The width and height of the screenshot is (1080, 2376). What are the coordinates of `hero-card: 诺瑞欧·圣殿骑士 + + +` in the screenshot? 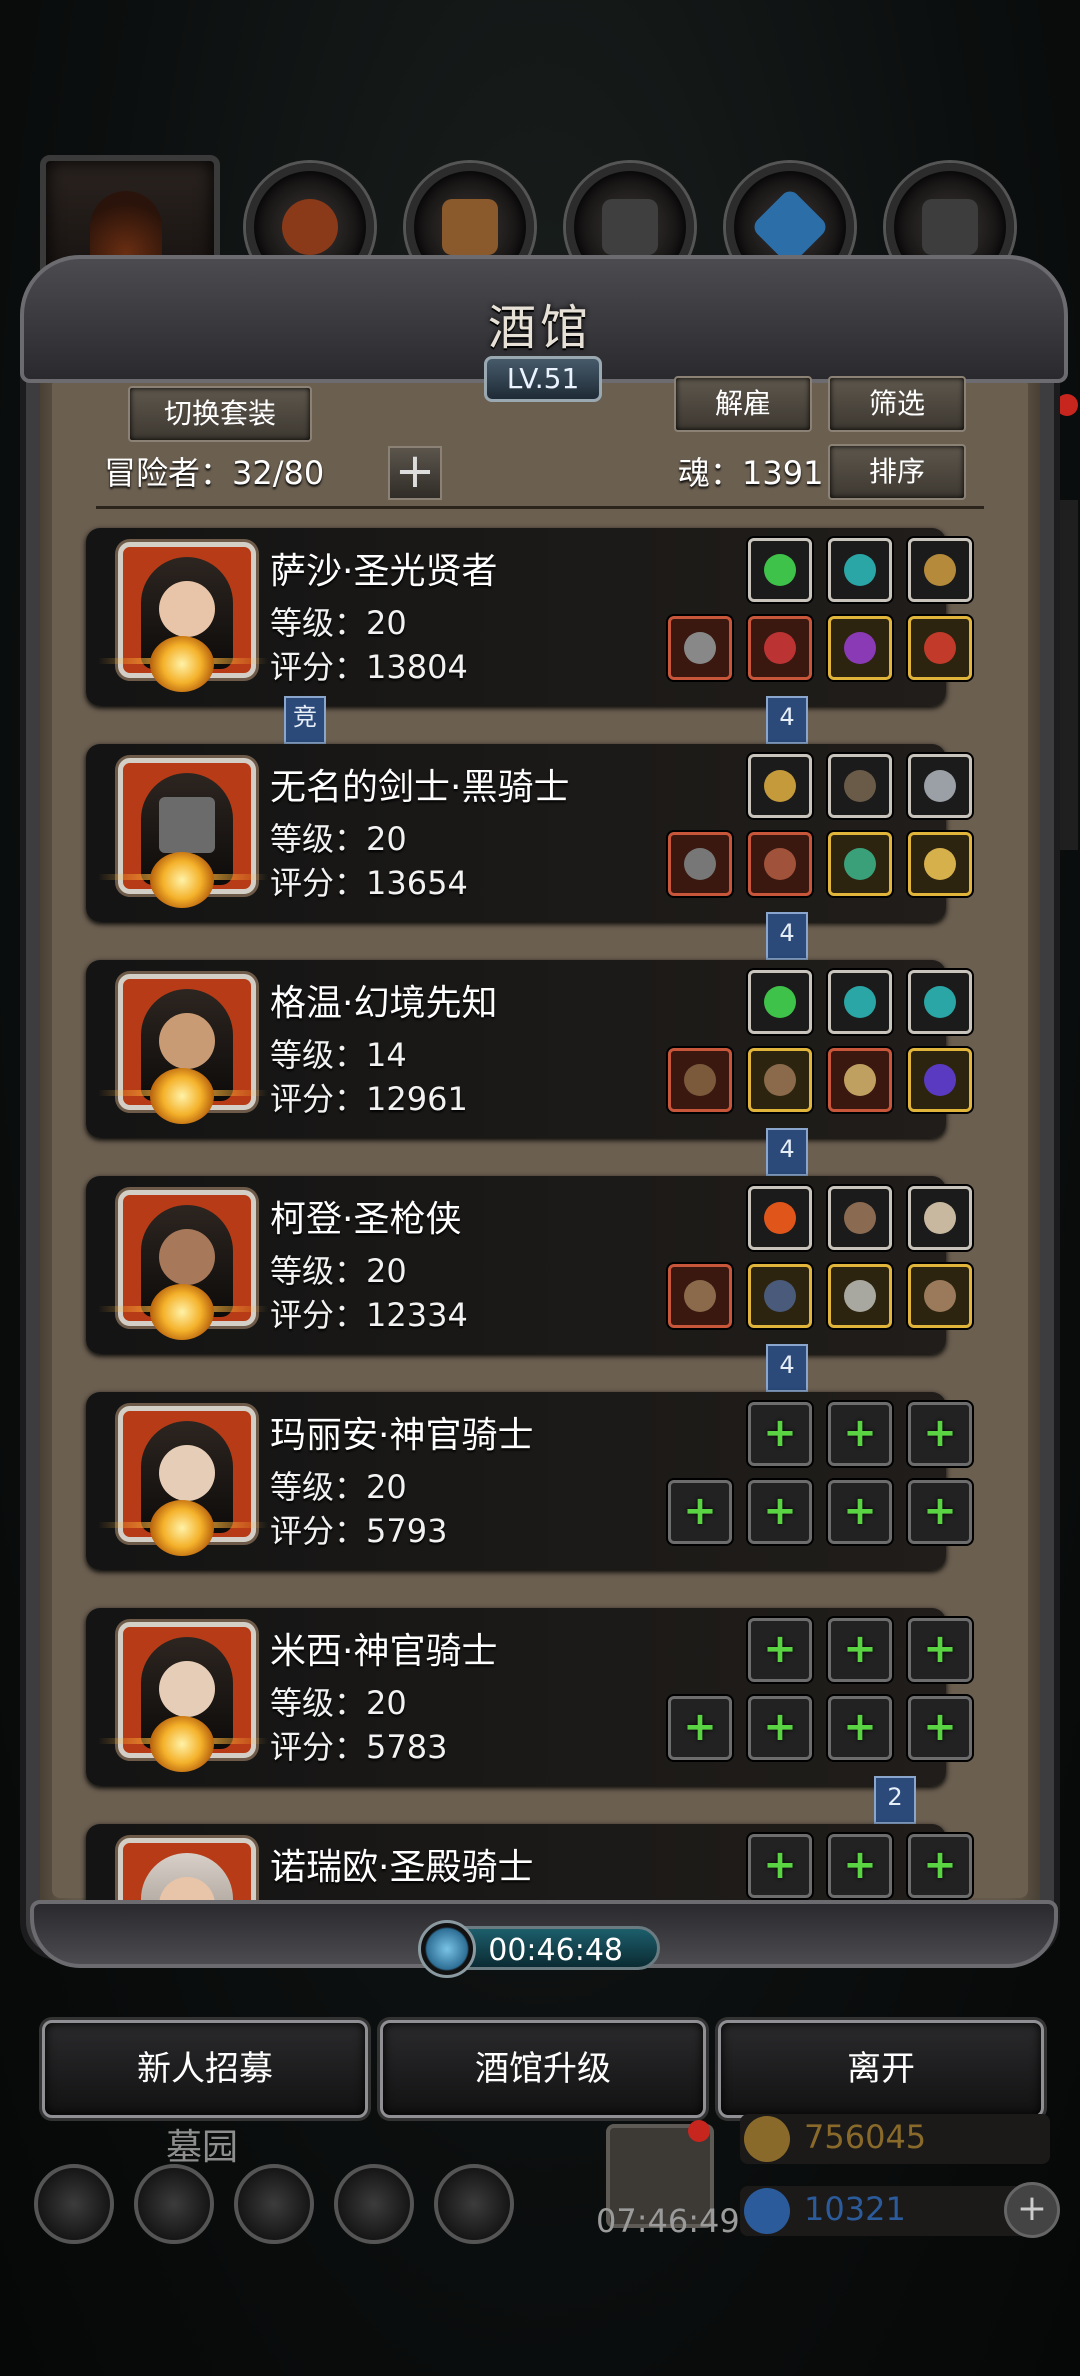 It's located at (529, 1862).